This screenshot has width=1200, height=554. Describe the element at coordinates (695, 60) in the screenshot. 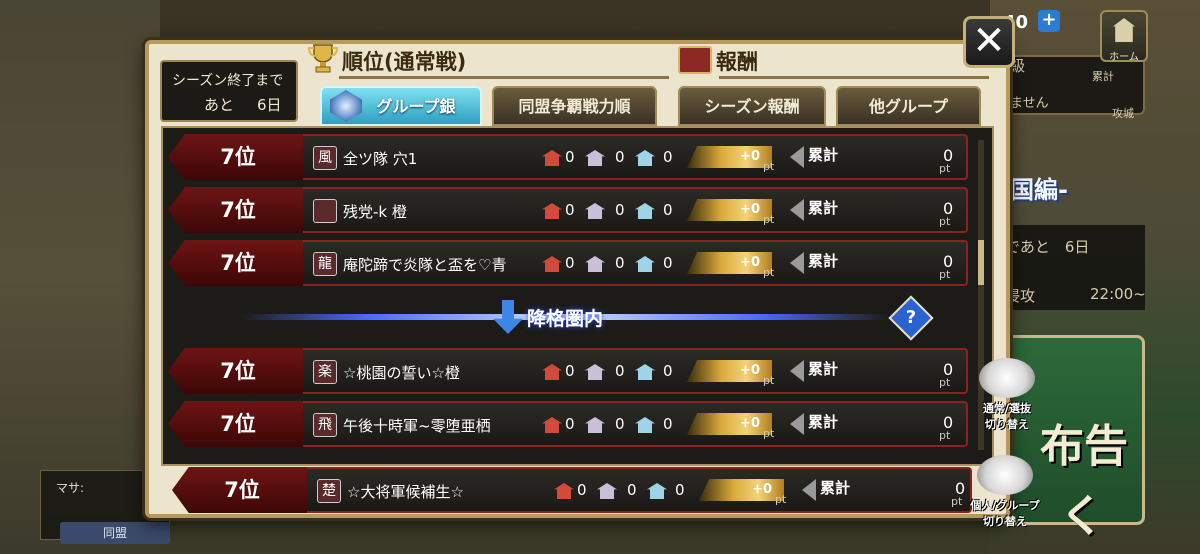

I see `reward-chest-icon` at that location.